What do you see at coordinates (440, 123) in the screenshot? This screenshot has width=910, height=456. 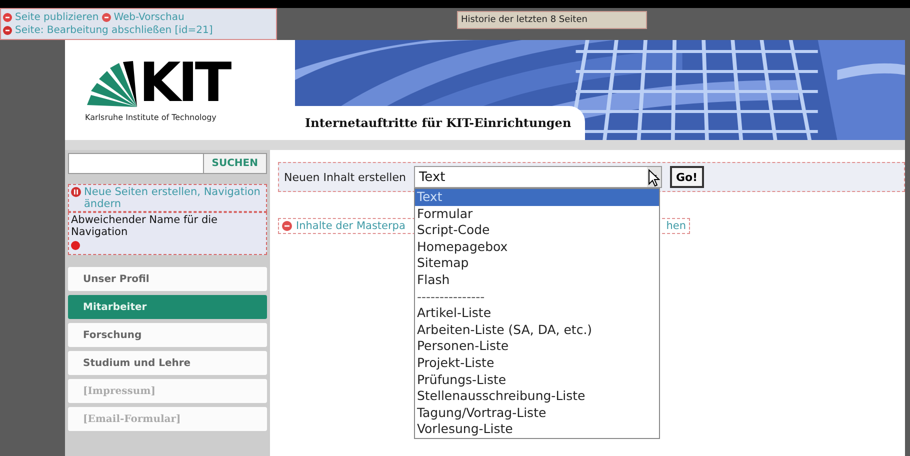 I see `site-title: Internetauftritte für KIT-Einrichtungen` at bounding box center [440, 123].